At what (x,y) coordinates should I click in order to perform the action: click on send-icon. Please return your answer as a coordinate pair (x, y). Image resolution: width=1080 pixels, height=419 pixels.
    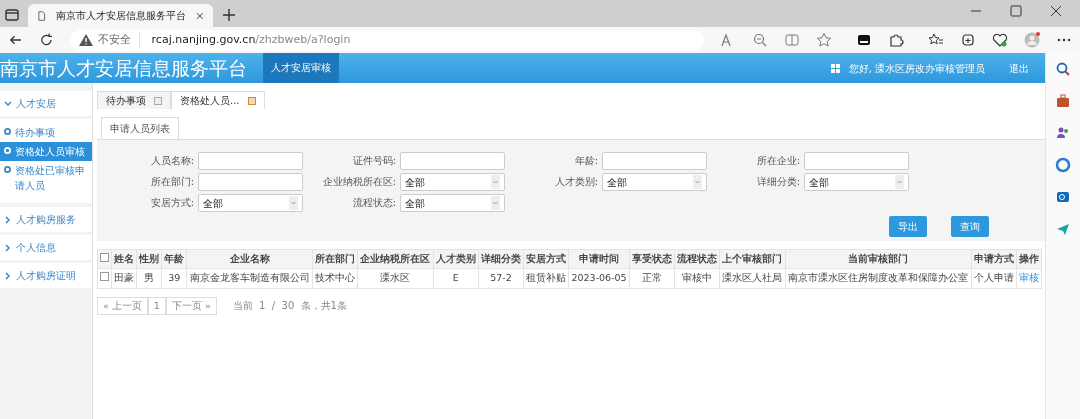
    Looking at the image, I should click on (1063, 229).